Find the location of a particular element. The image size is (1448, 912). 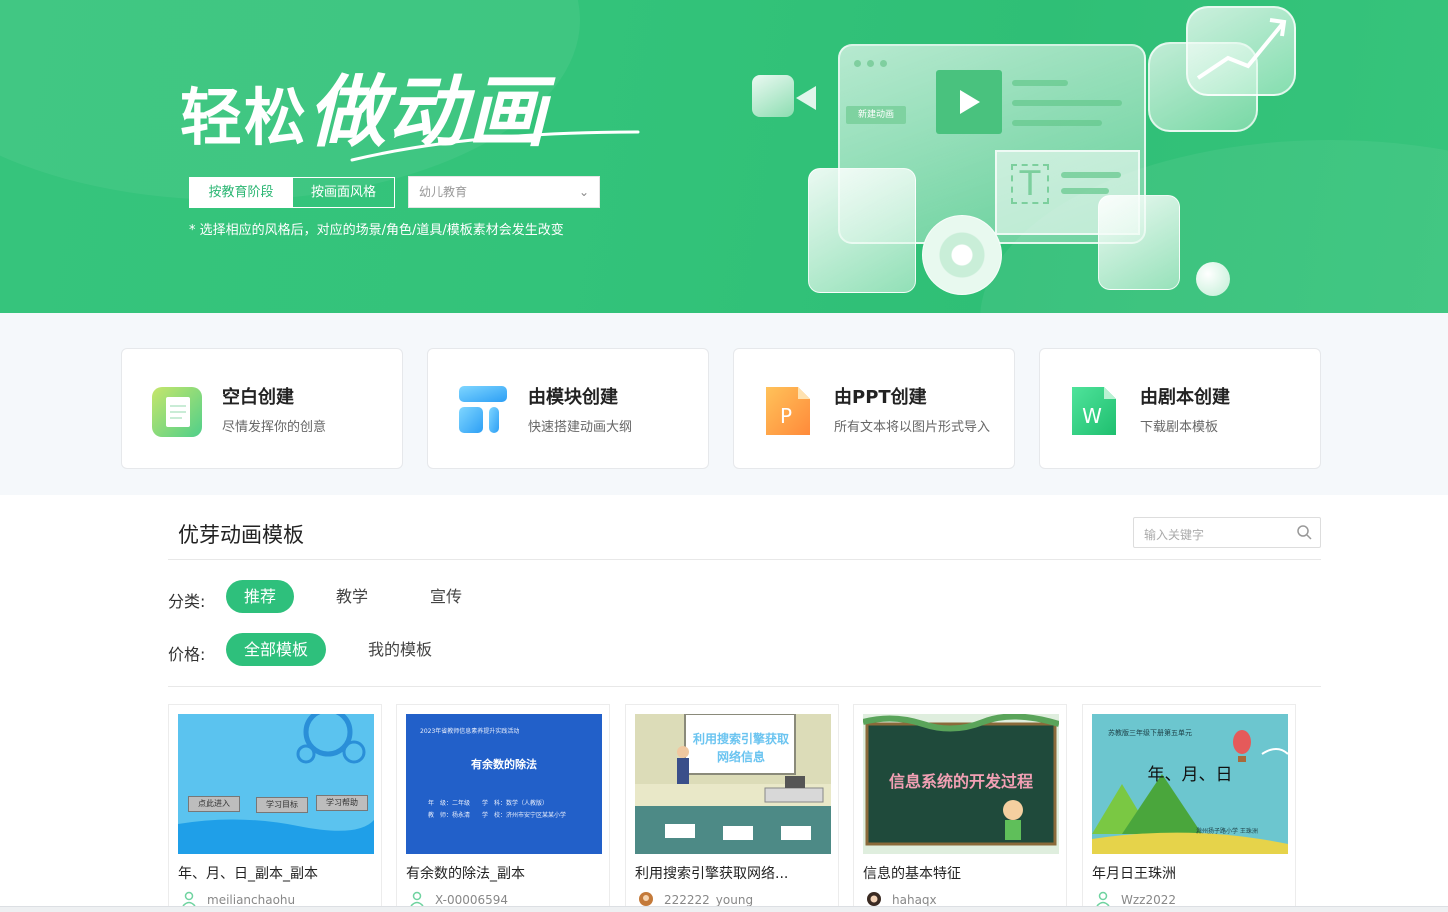

camera-lens-shape is located at coordinates (806, 98).